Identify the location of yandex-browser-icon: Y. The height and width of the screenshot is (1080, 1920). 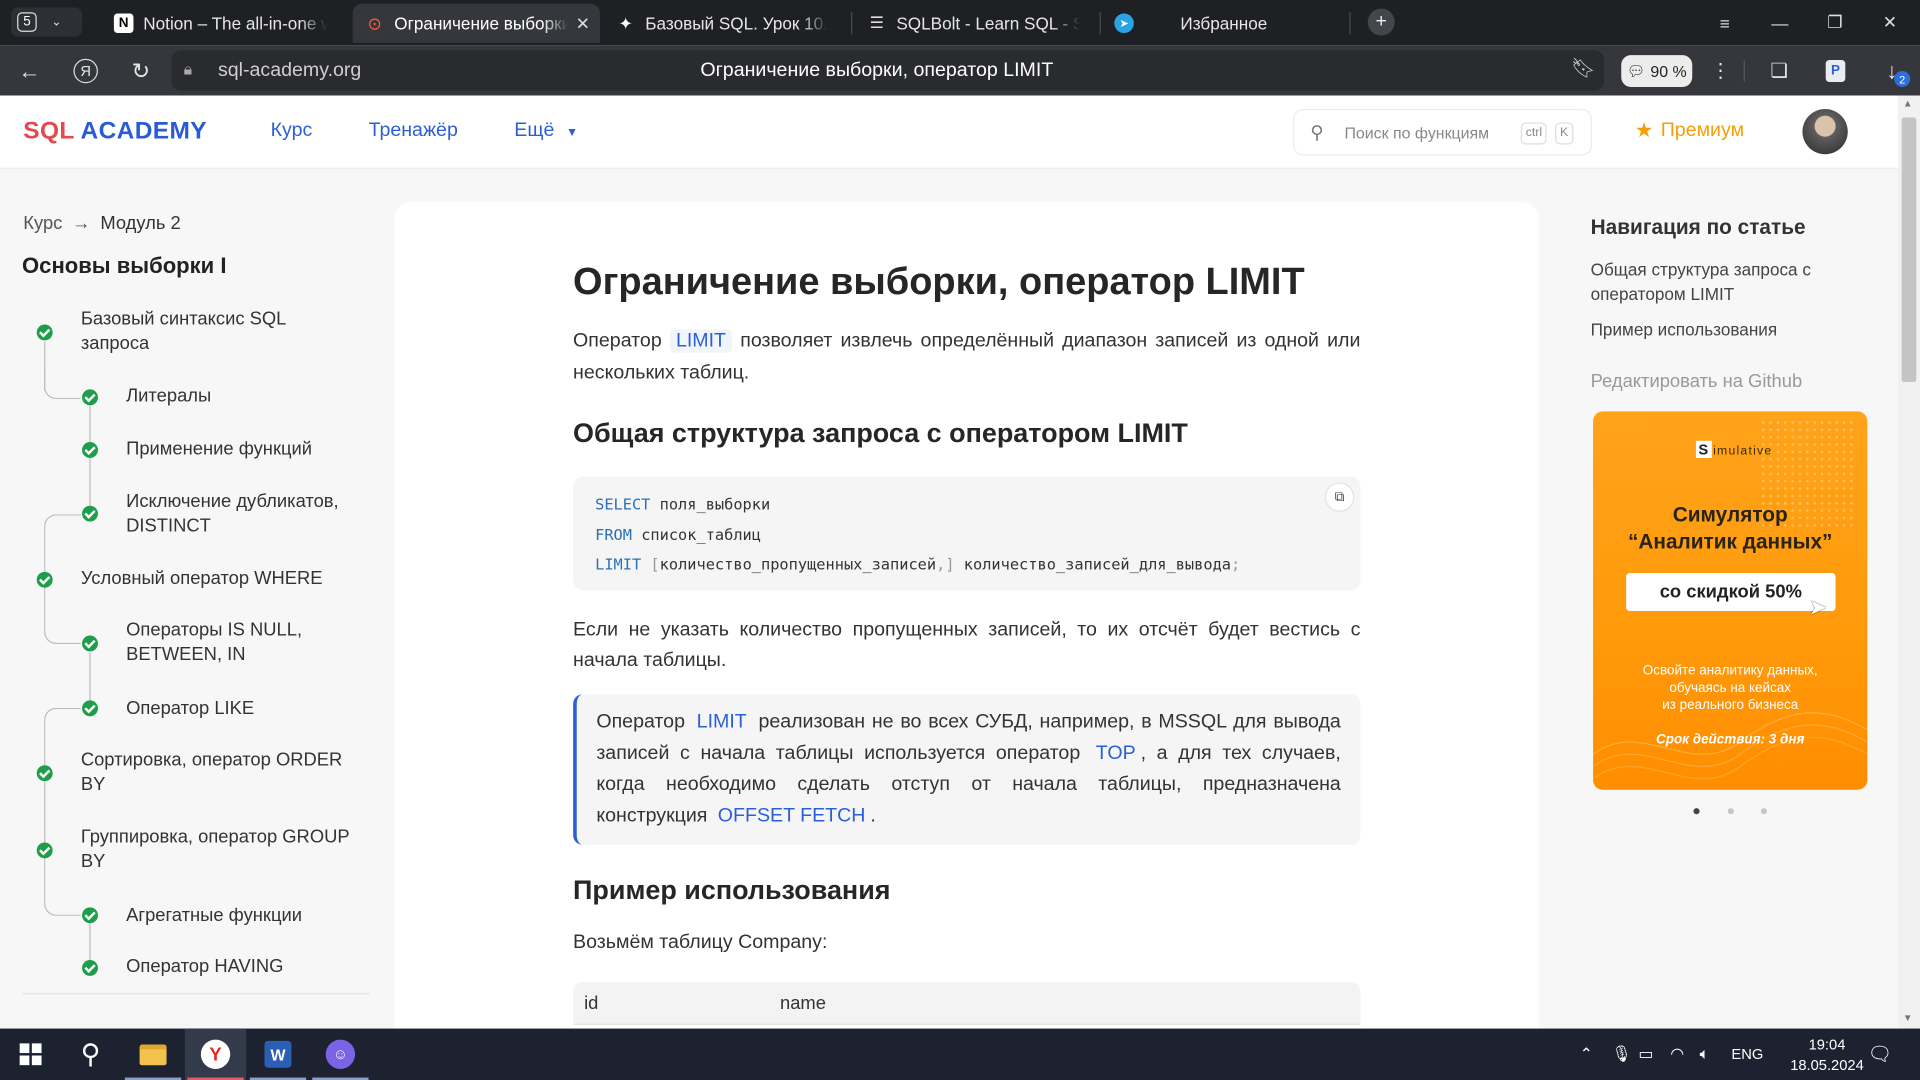
(215, 1054).